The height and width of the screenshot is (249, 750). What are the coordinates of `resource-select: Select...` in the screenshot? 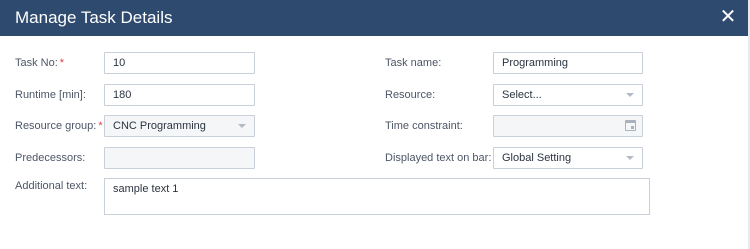 It's located at (568, 95).